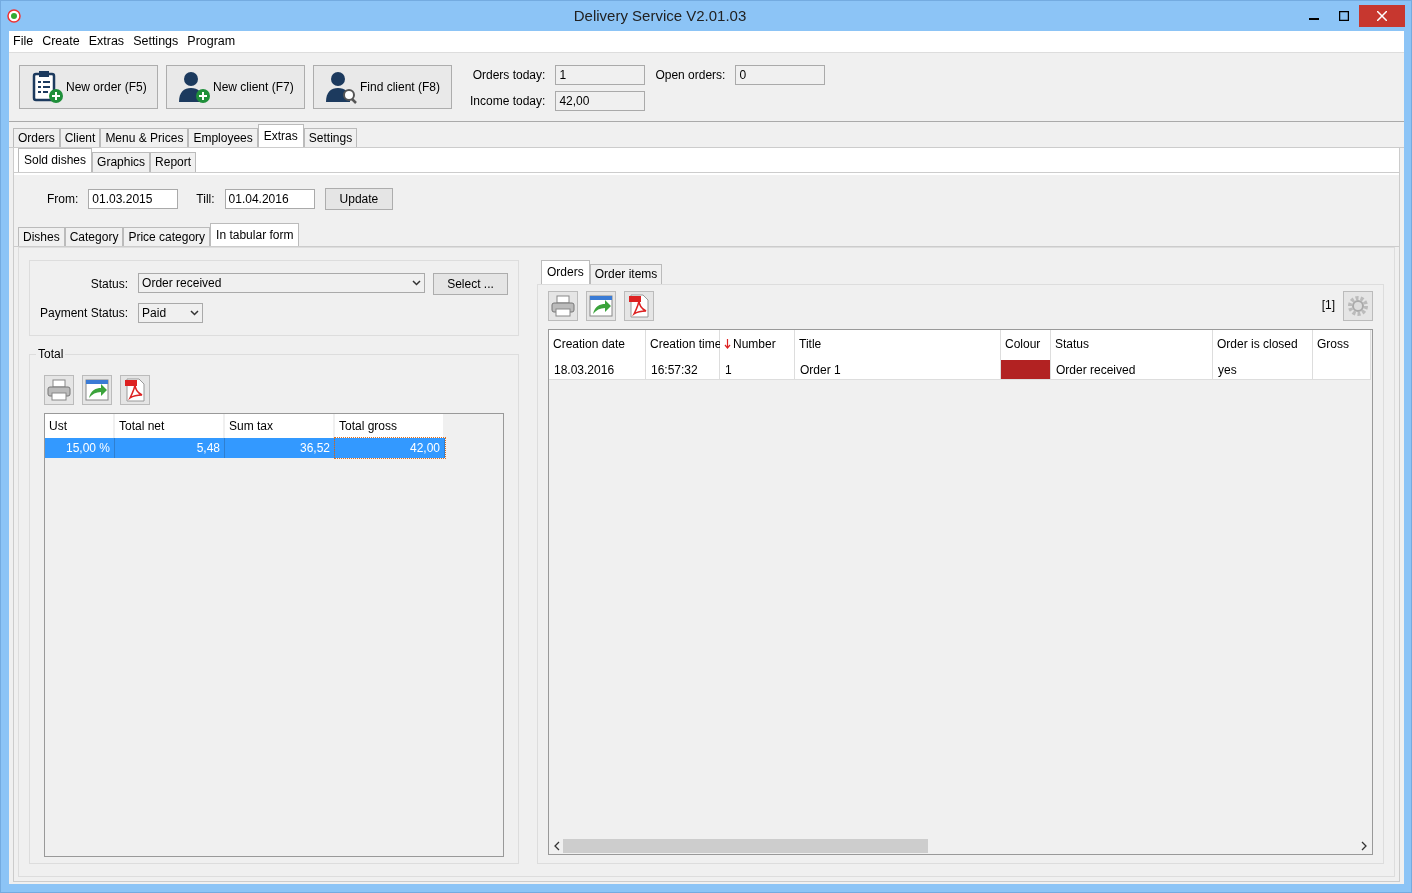 This screenshot has height=893, width=1412. I want to click on column-header: Total gross, so click(390, 426).